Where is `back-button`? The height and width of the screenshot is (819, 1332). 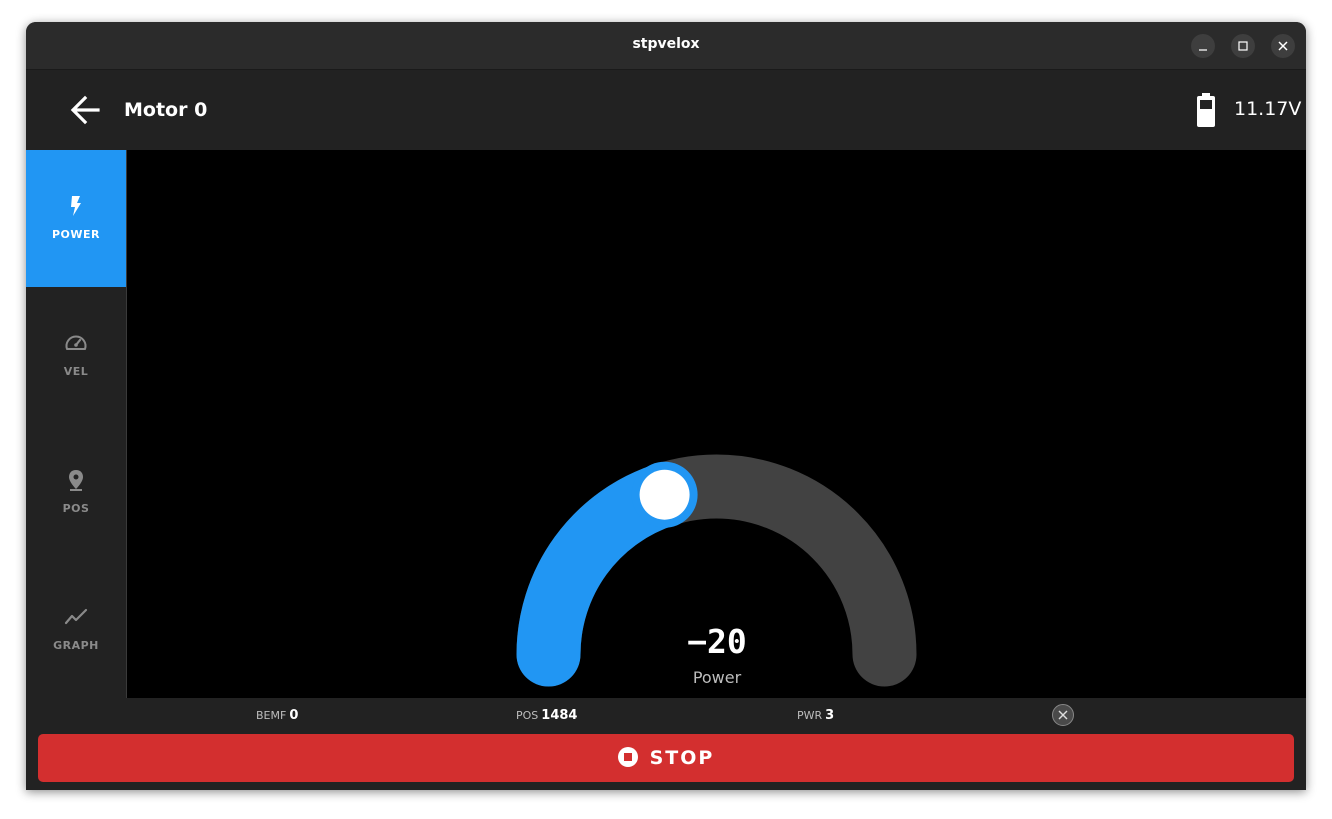
back-button is located at coordinates (86, 110).